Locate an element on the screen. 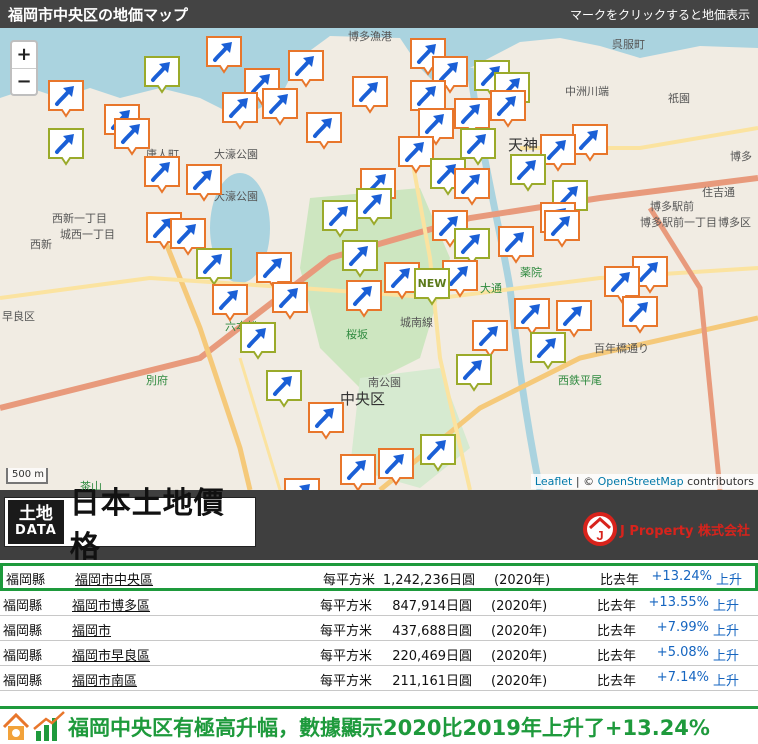 This screenshot has height=744, width=758. leaflet-link: Leaflet is located at coordinates (553, 481).